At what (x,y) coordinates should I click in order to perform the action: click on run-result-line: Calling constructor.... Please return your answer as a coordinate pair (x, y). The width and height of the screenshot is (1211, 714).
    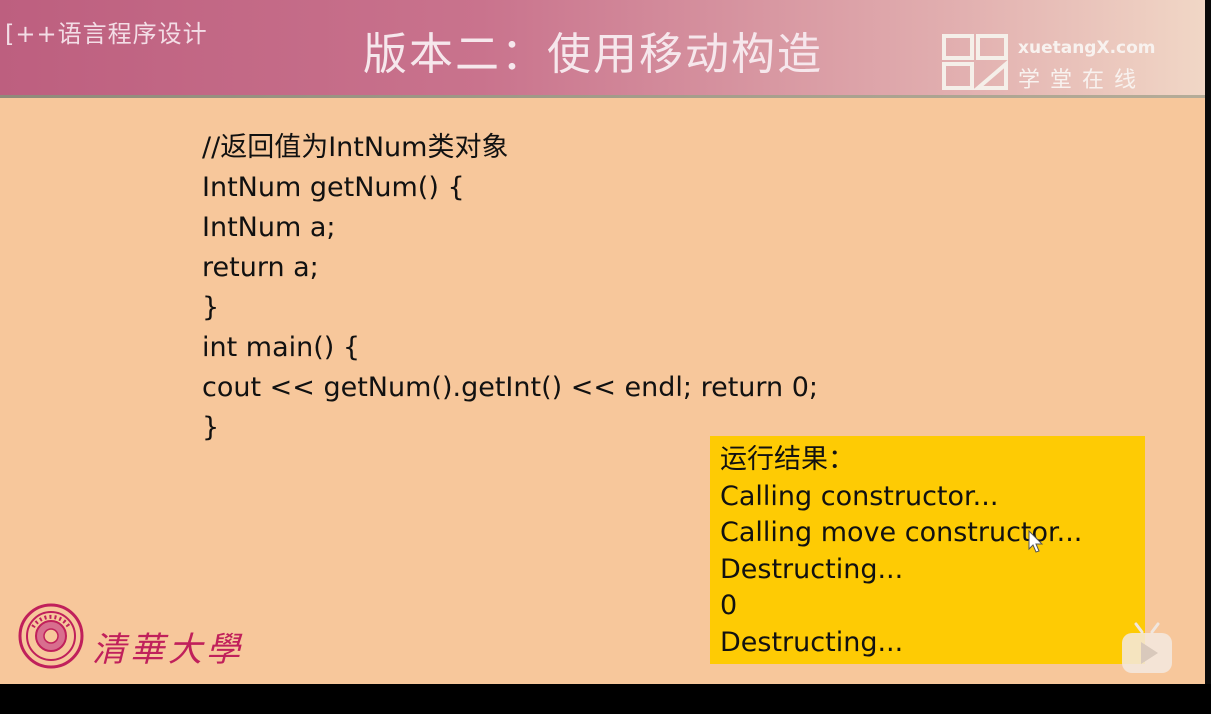
    Looking at the image, I should click on (859, 496).